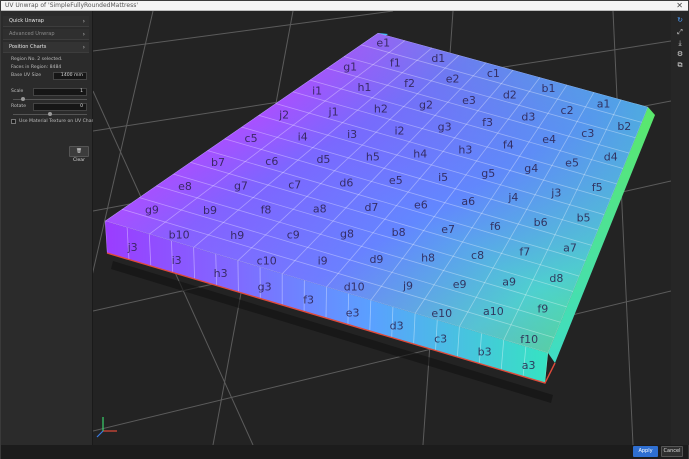 The width and height of the screenshot is (689, 459). I want to click on uv-cell-label: f1, so click(395, 63).